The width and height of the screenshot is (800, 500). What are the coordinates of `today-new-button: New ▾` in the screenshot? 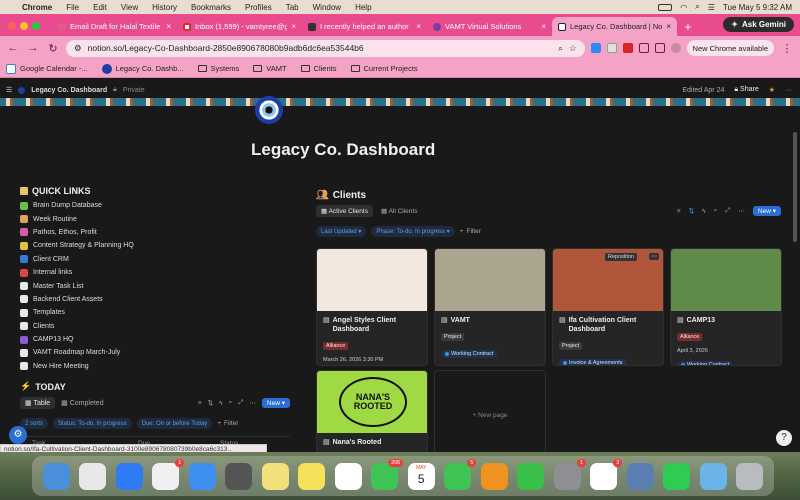 It's located at (275, 403).